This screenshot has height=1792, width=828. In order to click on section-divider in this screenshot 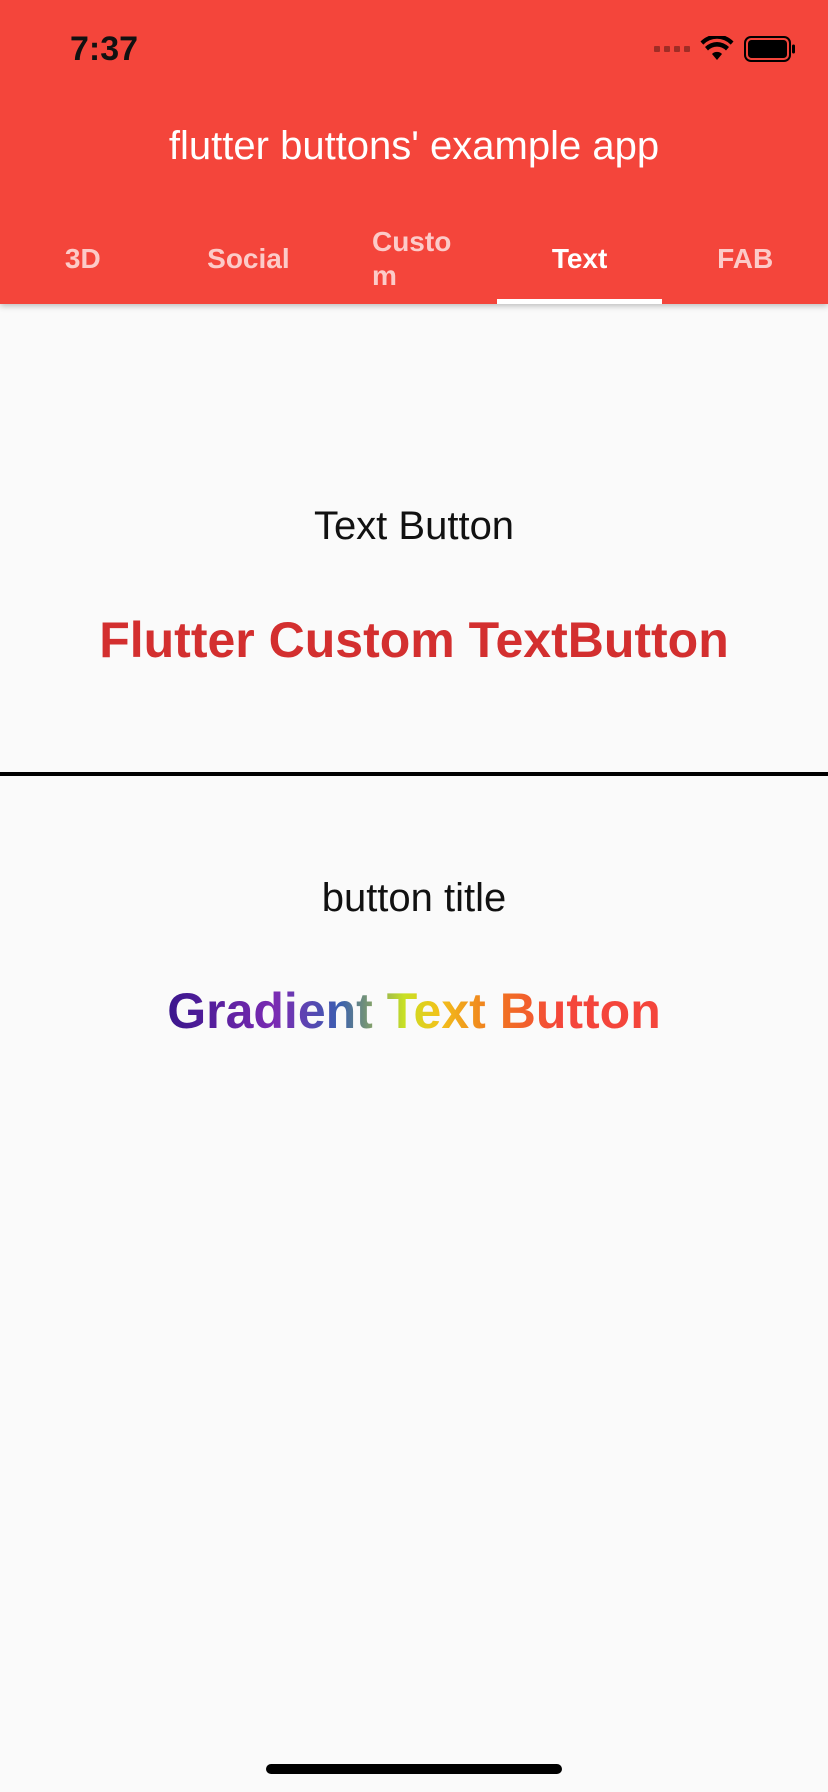, I will do `click(414, 774)`.